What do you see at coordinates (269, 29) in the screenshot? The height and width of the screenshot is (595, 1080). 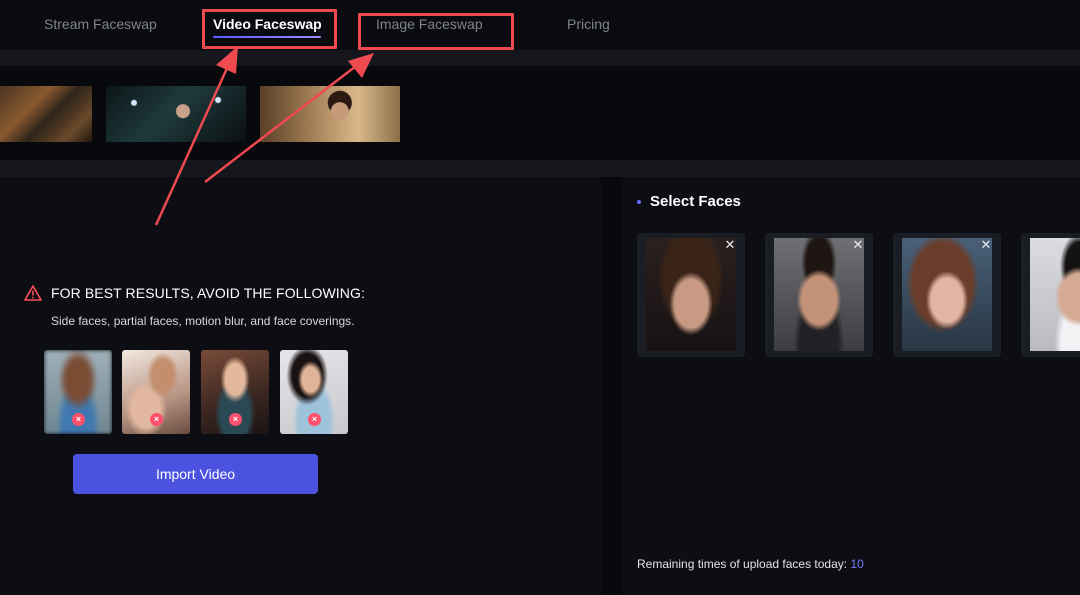 I see `highlight-box-video-tab` at bounding box center [269, 29].